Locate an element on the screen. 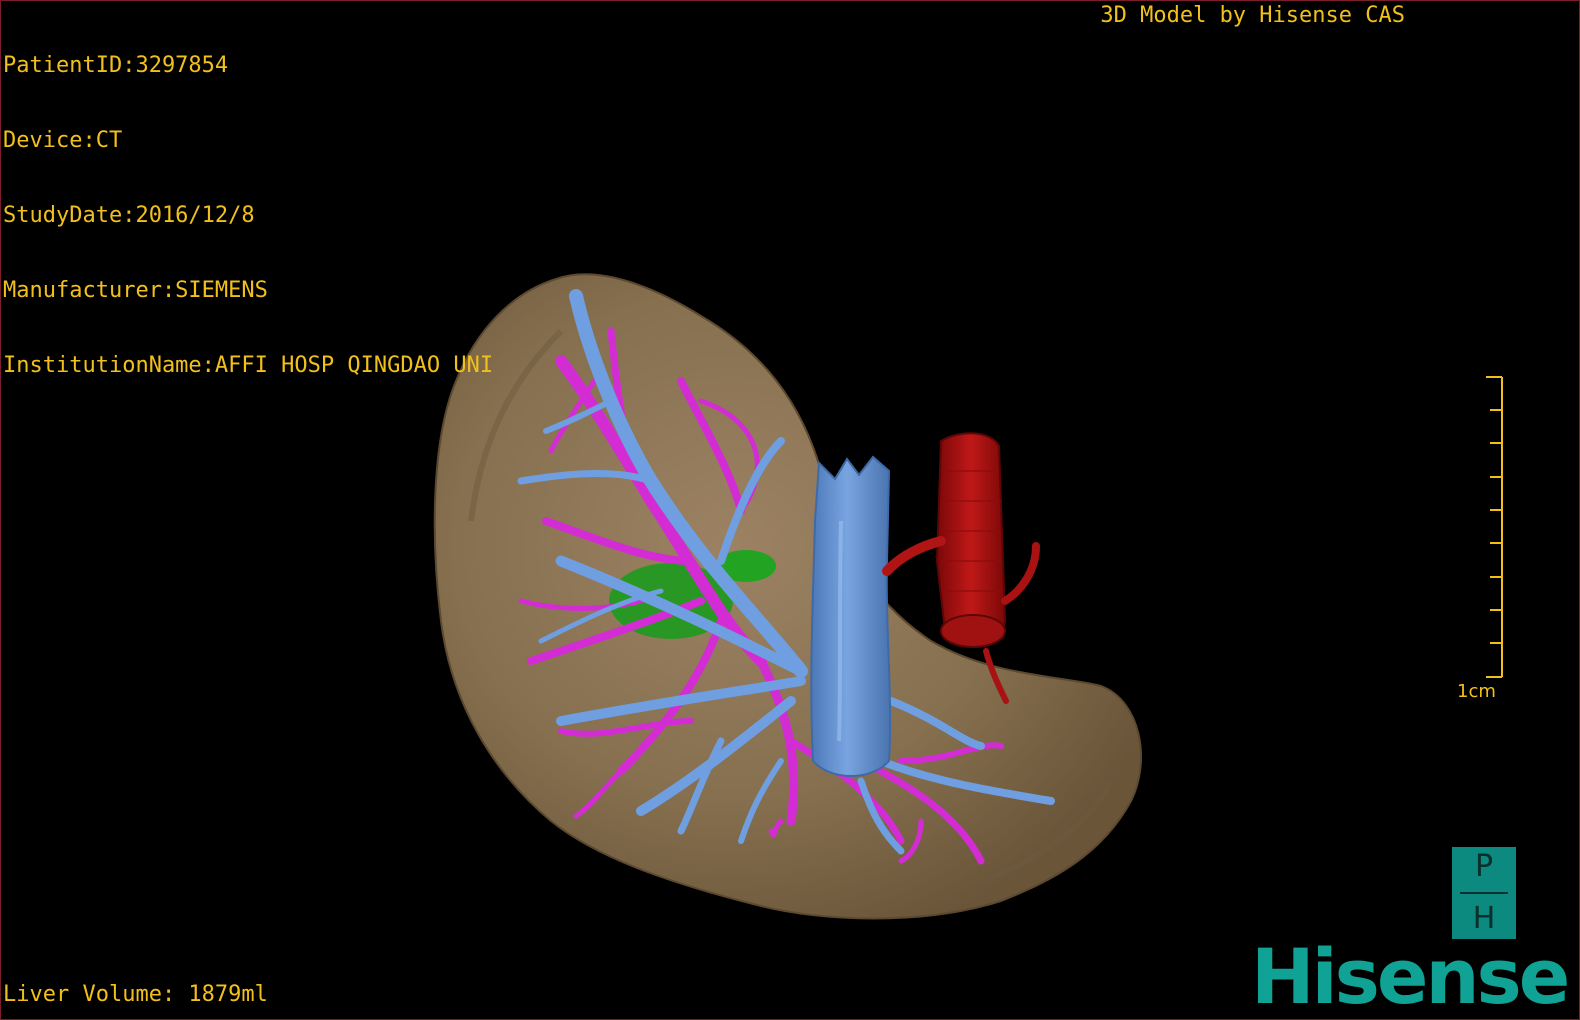 The image size is (1580, 1020). inferior-vena-cava is located at coordinates (851, 616).